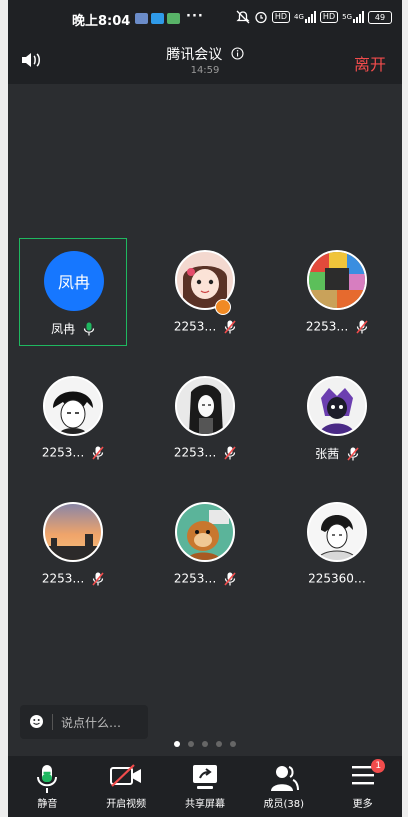 This screenshot has height=817, width=408. Describe the element at coordinates (101, 21) in the screenshot. I see `status-time: 晚上8:04` at that location.